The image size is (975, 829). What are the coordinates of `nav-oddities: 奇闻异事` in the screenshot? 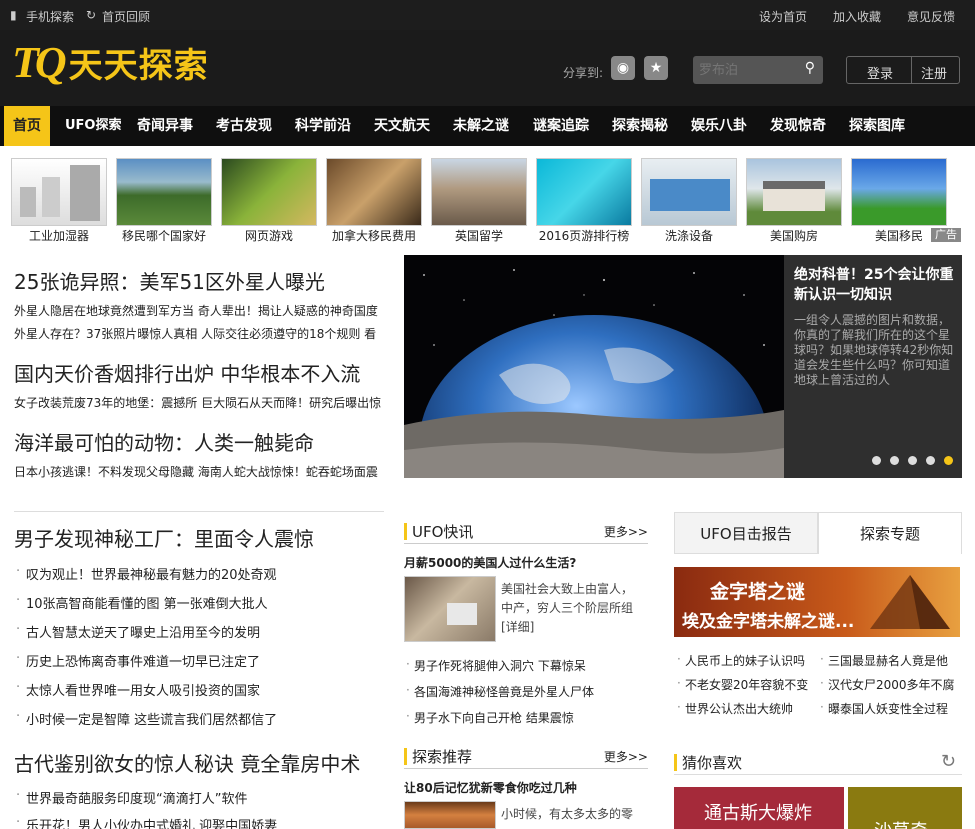 It's located at (165, 126).